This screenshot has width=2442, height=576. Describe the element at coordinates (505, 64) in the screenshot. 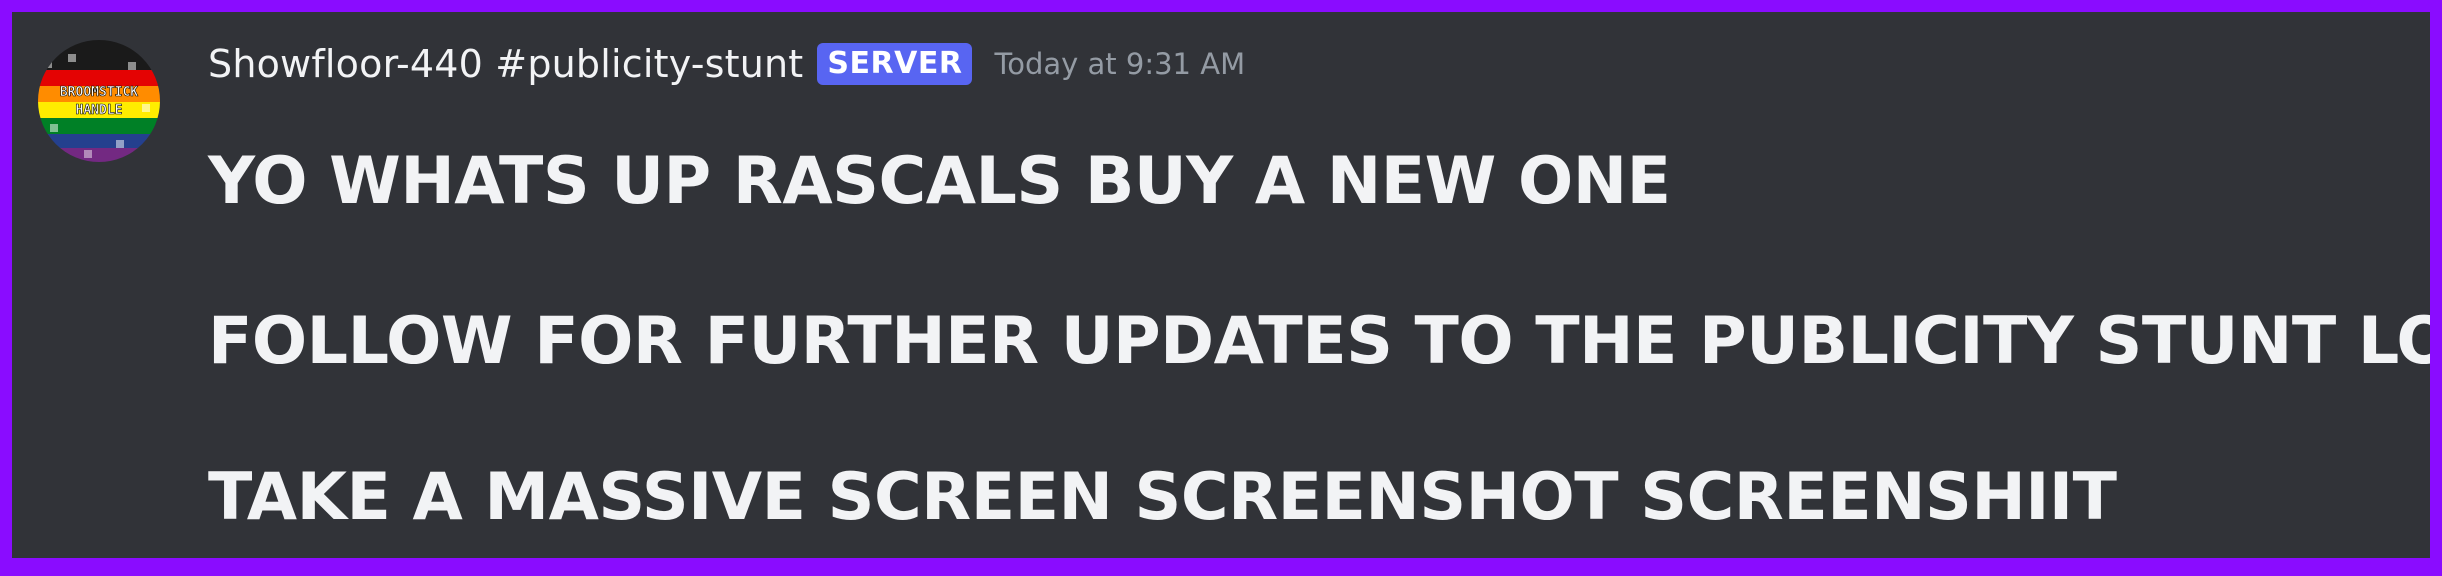

I see `author-name: Showfloor-440 #publicity-stunt` at that location.